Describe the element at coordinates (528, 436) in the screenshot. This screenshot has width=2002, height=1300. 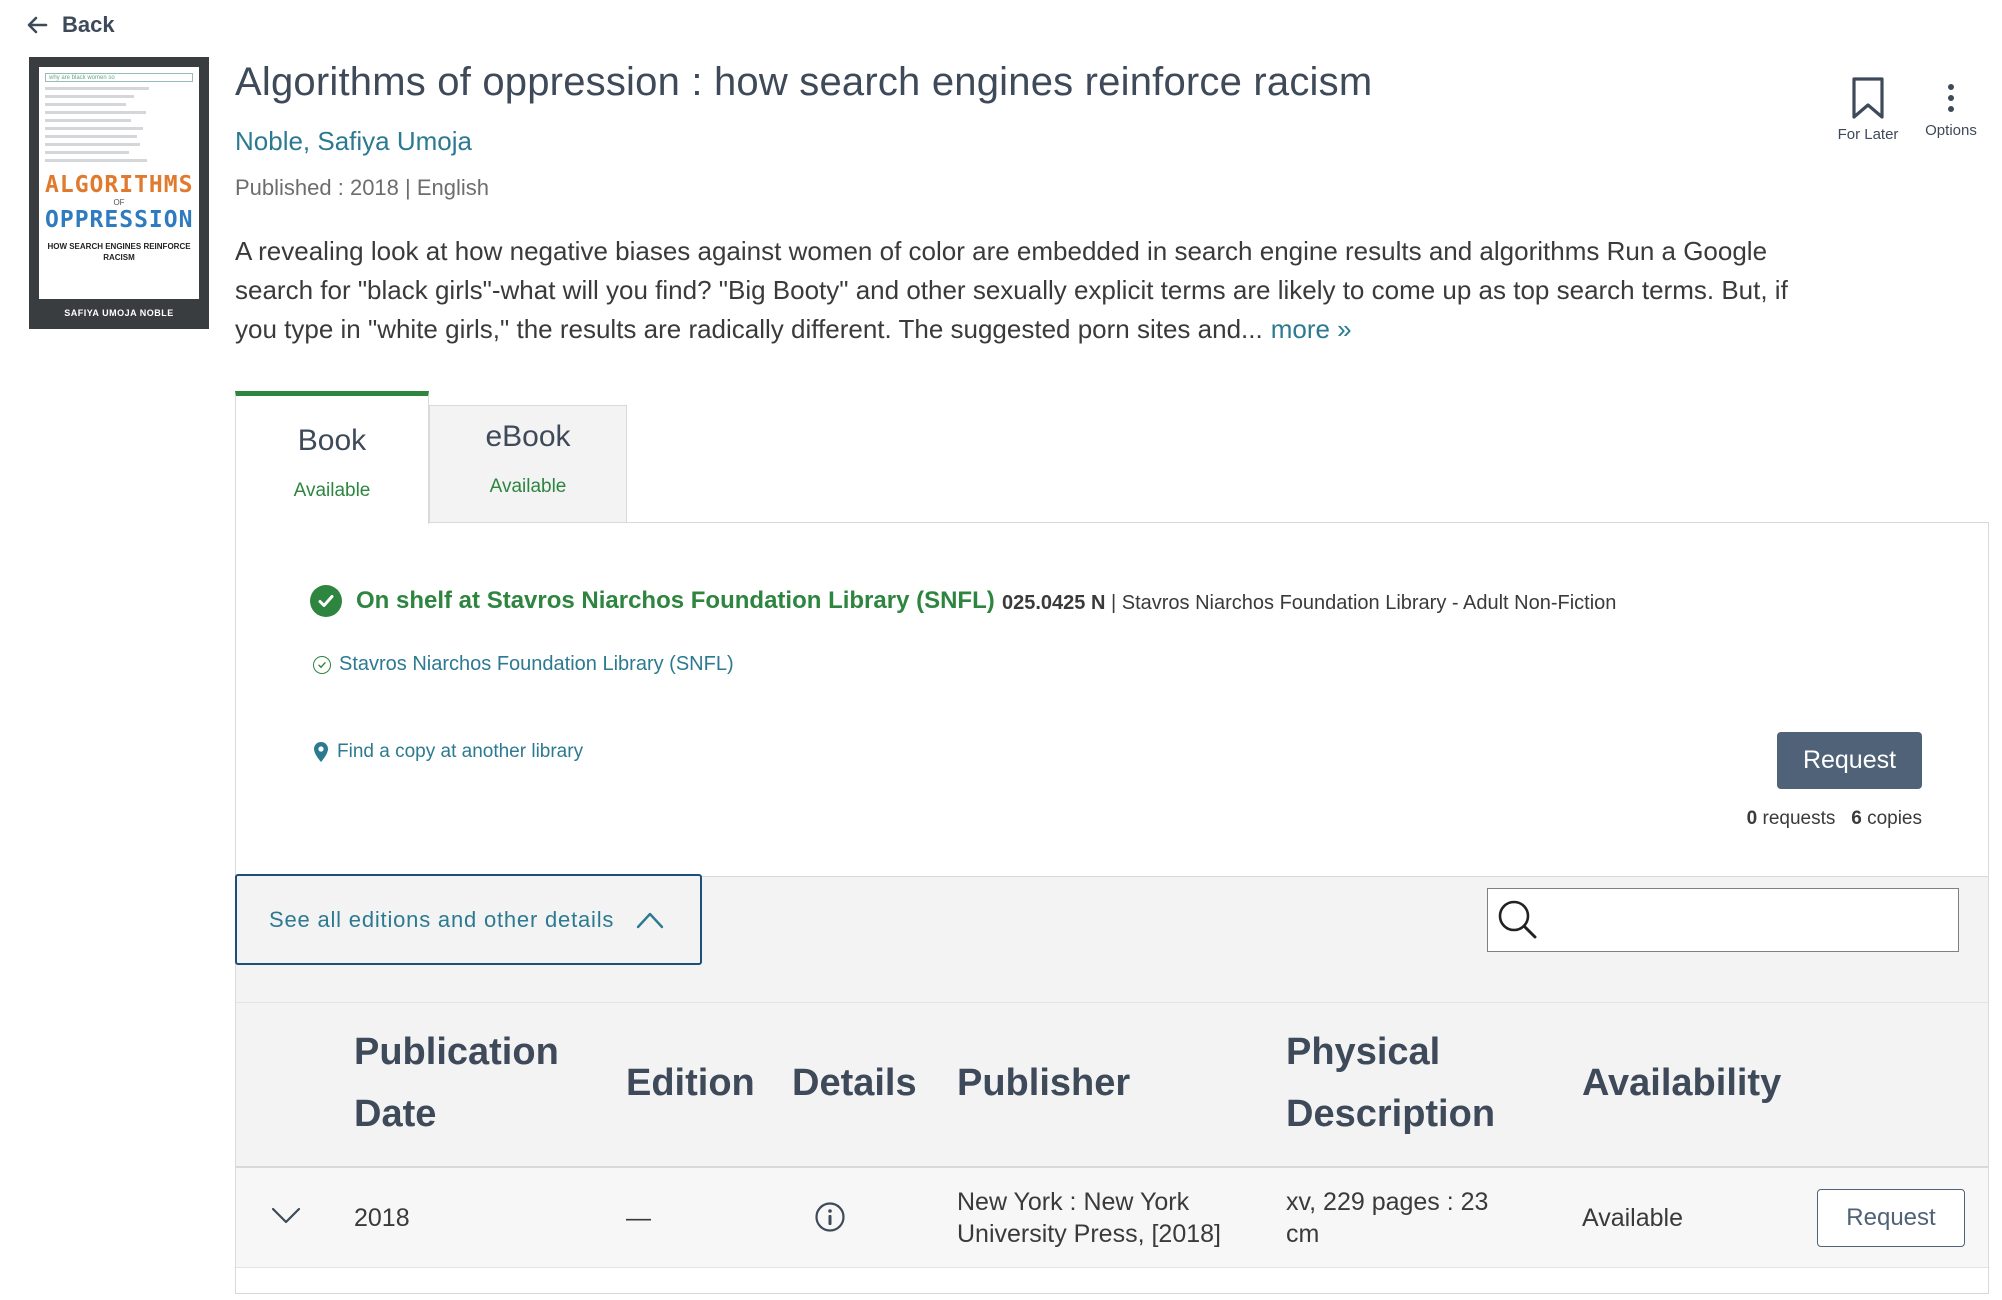
I see `tab-ebook-label: eBook` at that location.